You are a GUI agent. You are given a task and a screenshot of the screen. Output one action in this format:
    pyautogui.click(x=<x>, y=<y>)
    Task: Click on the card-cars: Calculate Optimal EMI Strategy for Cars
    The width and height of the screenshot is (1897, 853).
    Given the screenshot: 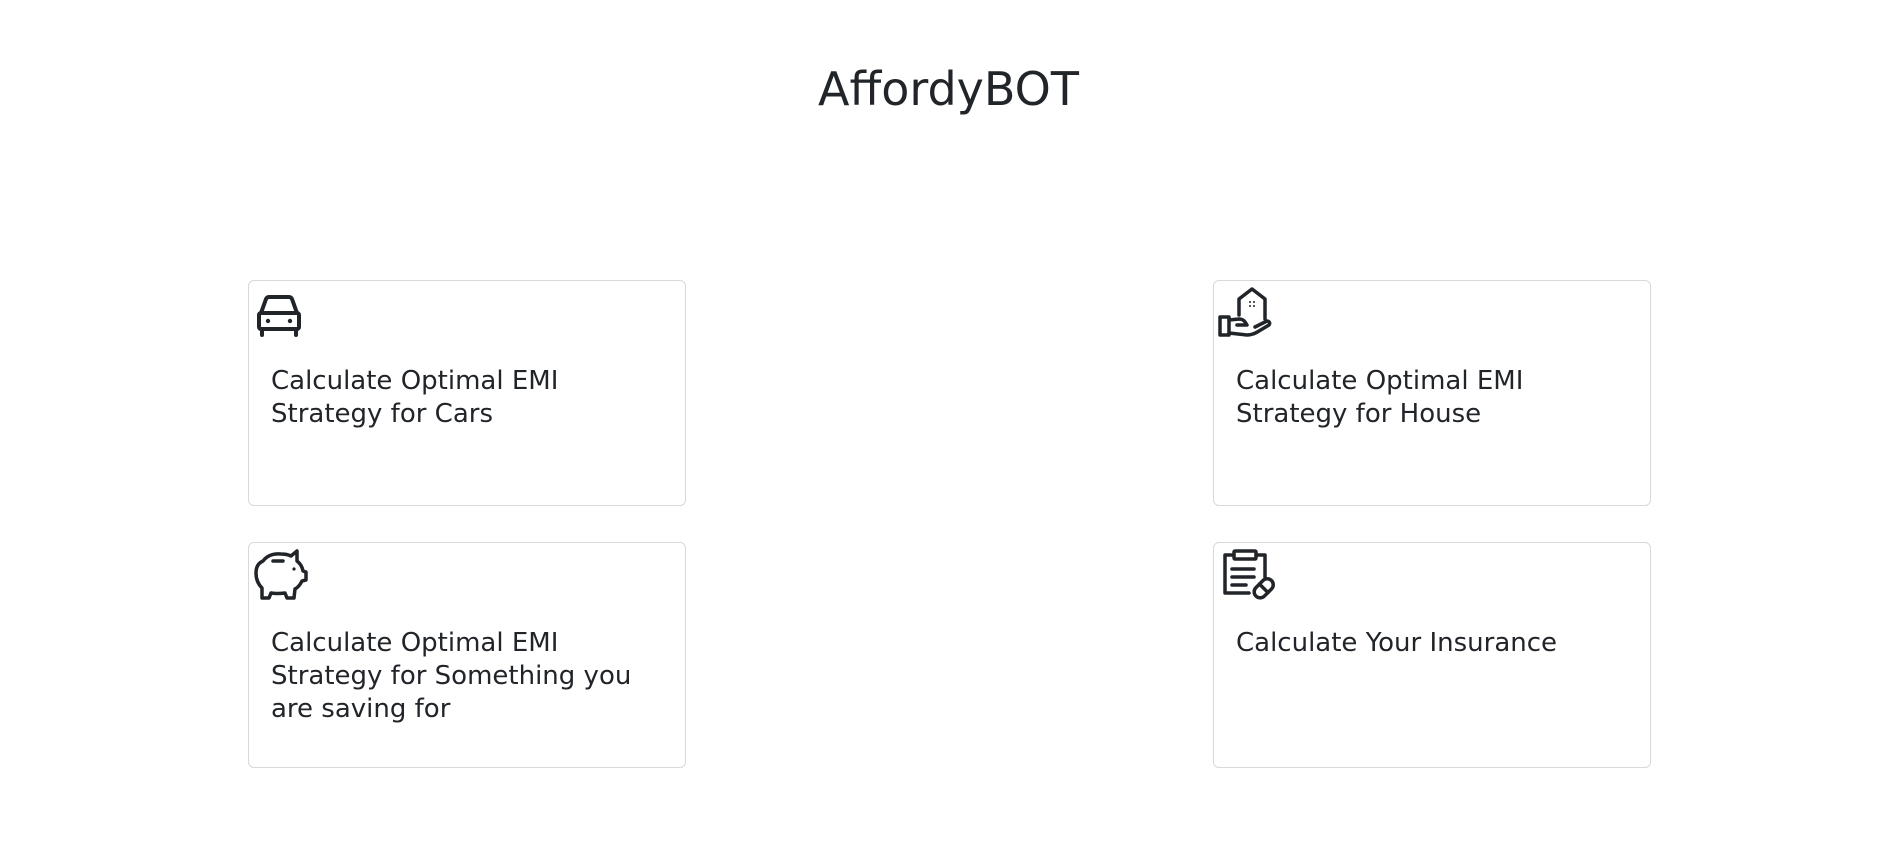 What is the action you would take?
    pyautogui.click(x=467, y=393)
    